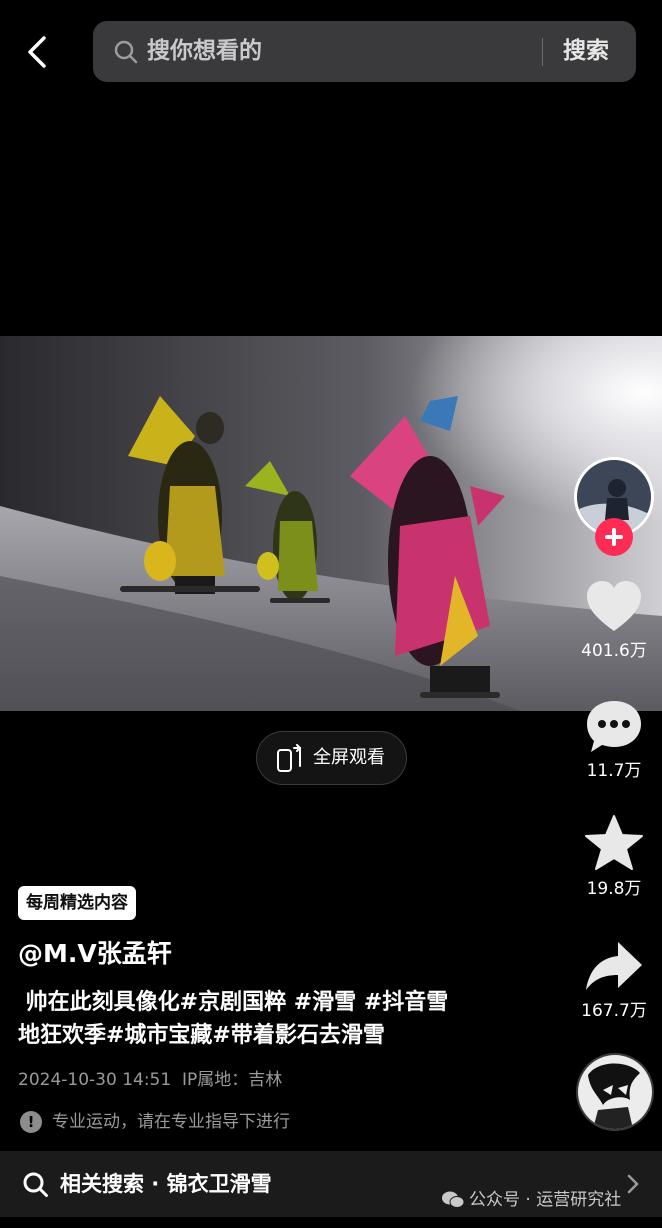  What do you see at coordinates (273, 1019) in the screenshot?
I see `video-description: 帅在此刻具像化#京剧国粹 #滑雪 #抖音雪 地狂欢季#城市宝藏#带着影石去滑雪` at bounding box center [273, 1019].